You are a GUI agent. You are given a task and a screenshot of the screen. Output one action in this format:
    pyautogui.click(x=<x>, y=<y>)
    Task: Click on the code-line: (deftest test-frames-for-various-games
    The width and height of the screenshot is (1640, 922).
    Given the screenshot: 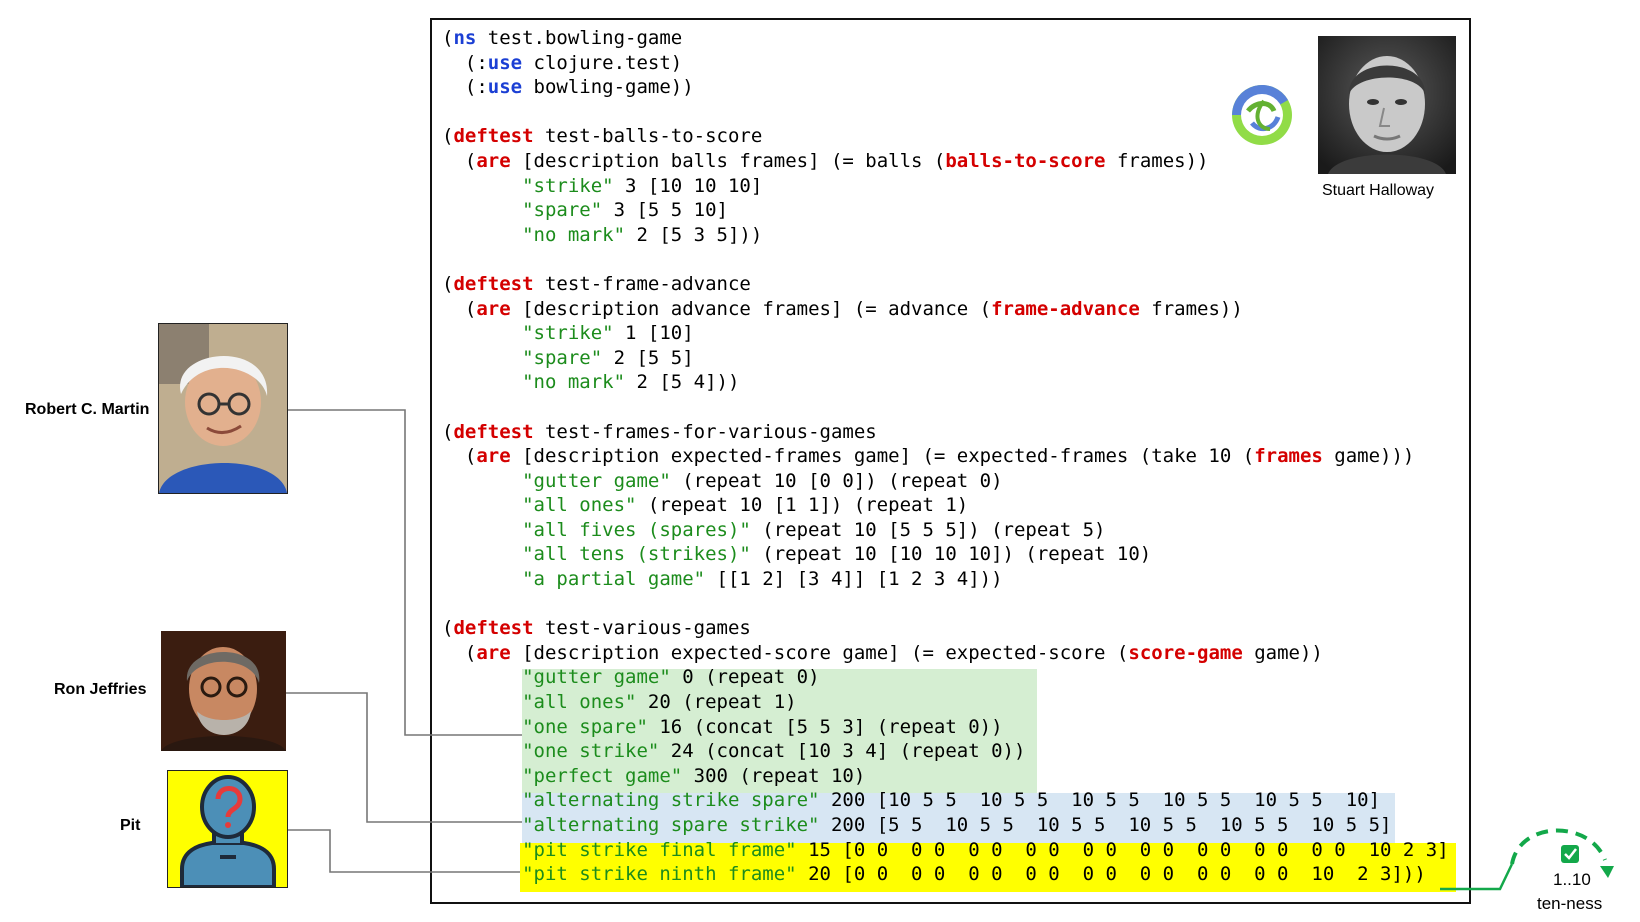 What is the action you would take?
    pyautogui.click(x=945, y=432)
    